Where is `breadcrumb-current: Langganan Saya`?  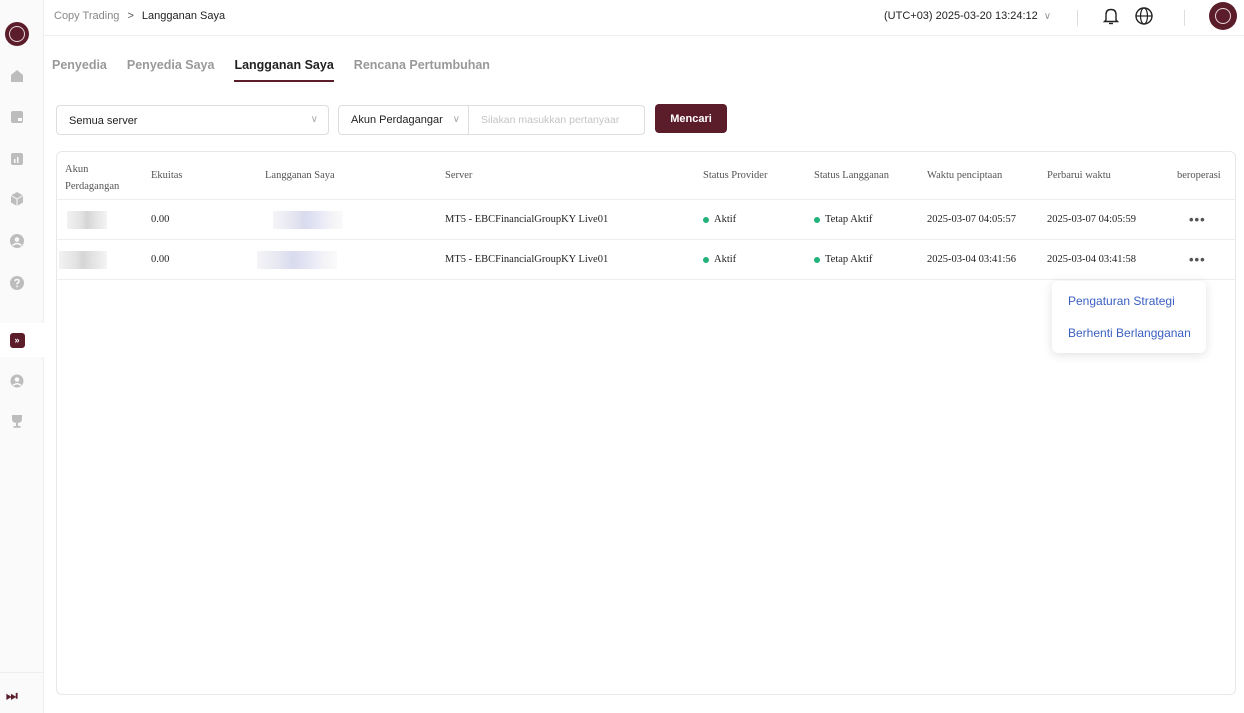 breadcrumb-current: Langganan Saya is located at coordinates (183, 16).